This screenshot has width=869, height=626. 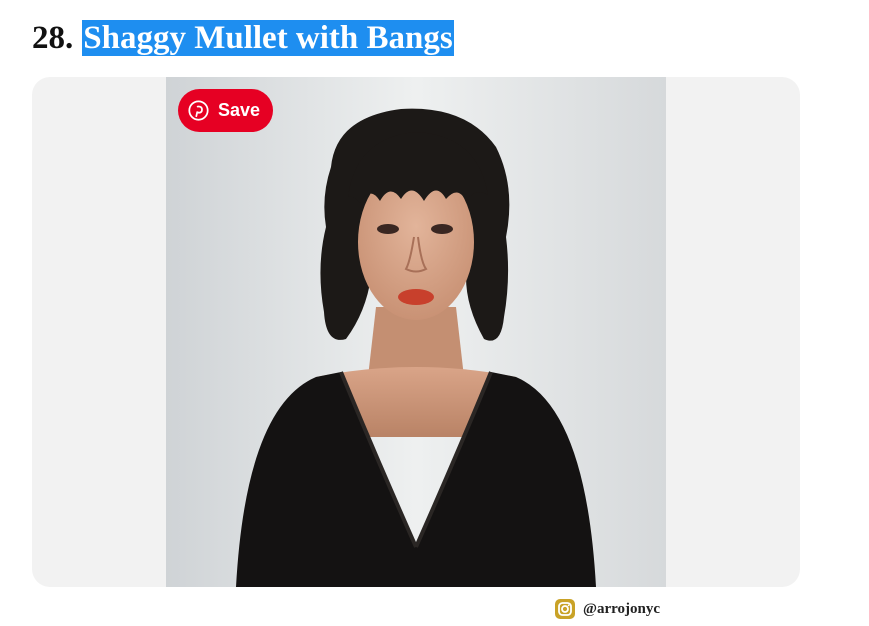 What do you see at coordinates (416, 297) in the screenshot?
I see `lips` at bounding box center [416, 297].